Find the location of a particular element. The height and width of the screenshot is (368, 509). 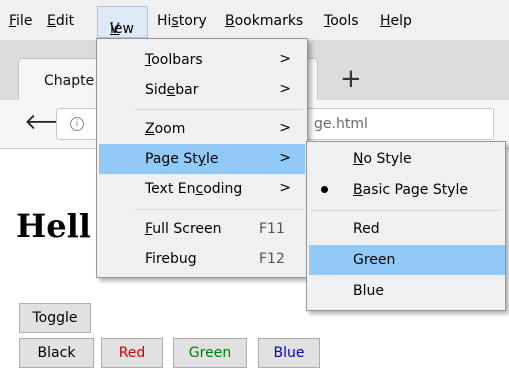

menu-item-basic-page-style: Basic Page Style is located at coordinates (407, 190).